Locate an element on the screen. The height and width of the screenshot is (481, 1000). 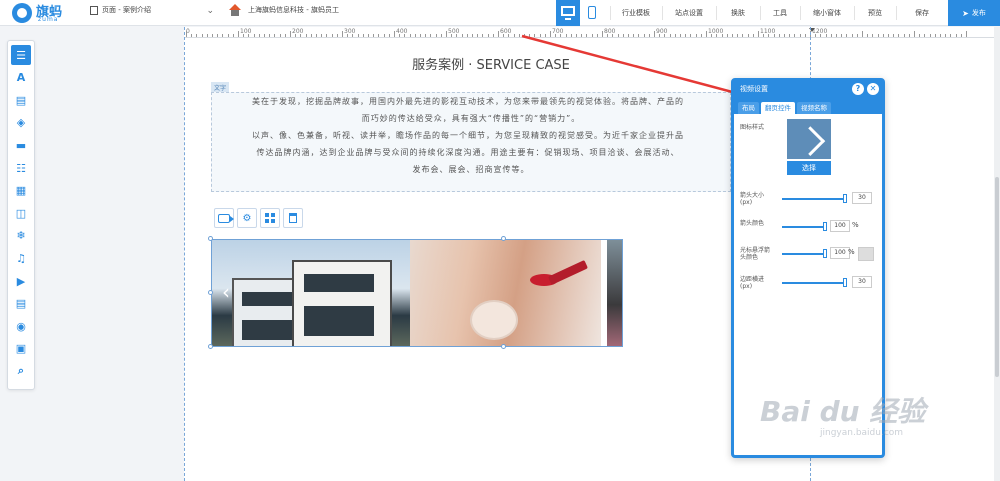
dialog-title: 视频设置 is located at coordinates (754, 89).